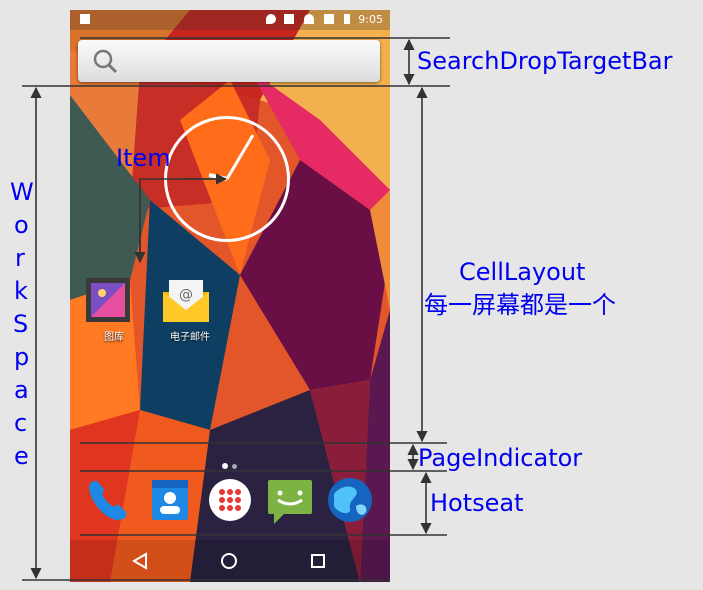 This screenshot has width=703, height=590. I want to click on label-workspace-letter: W, so click(22, 192).